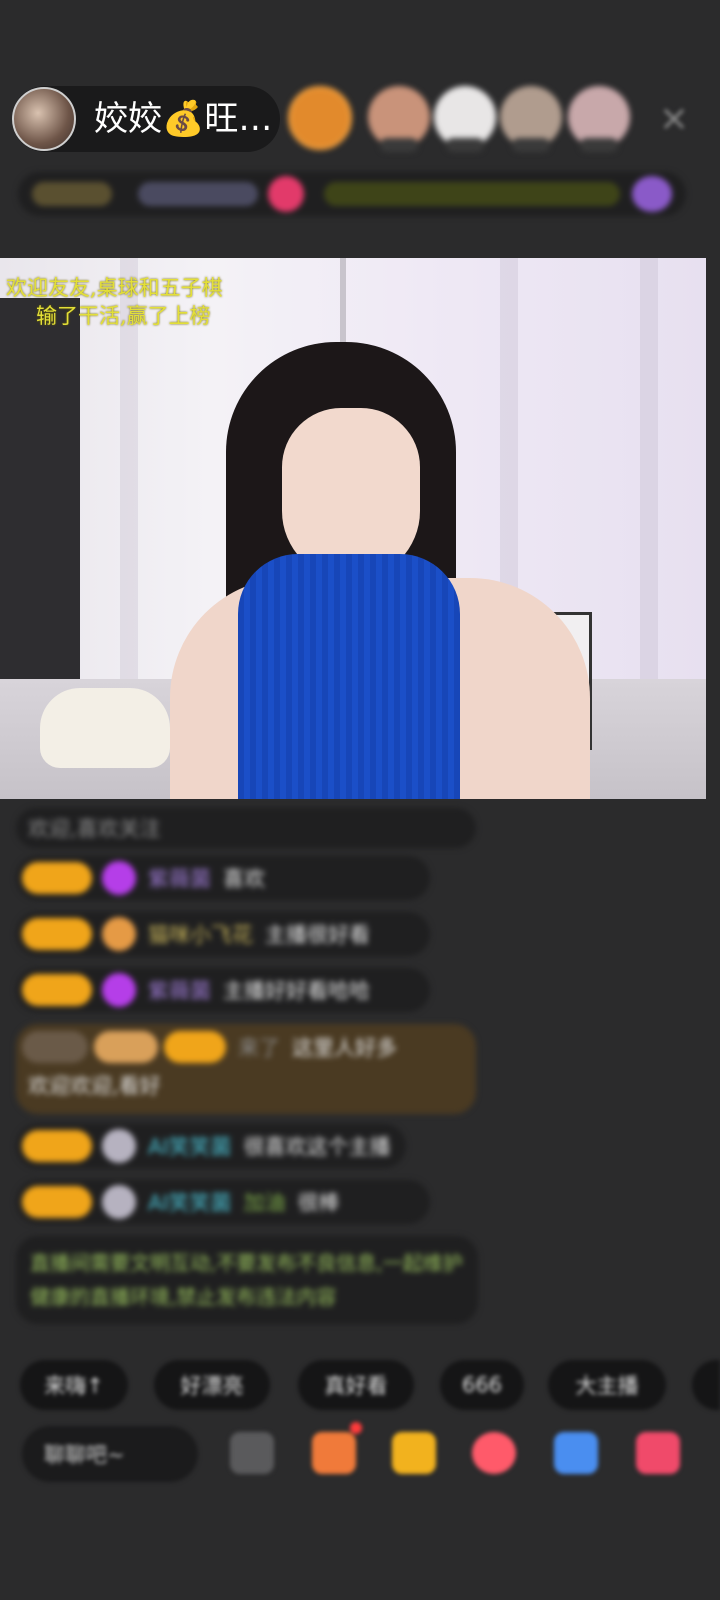  What do you see at coordinates (264, 1203) in the screenshot?
I see `chat-text: 加油` at bounding box center [264, 1203].